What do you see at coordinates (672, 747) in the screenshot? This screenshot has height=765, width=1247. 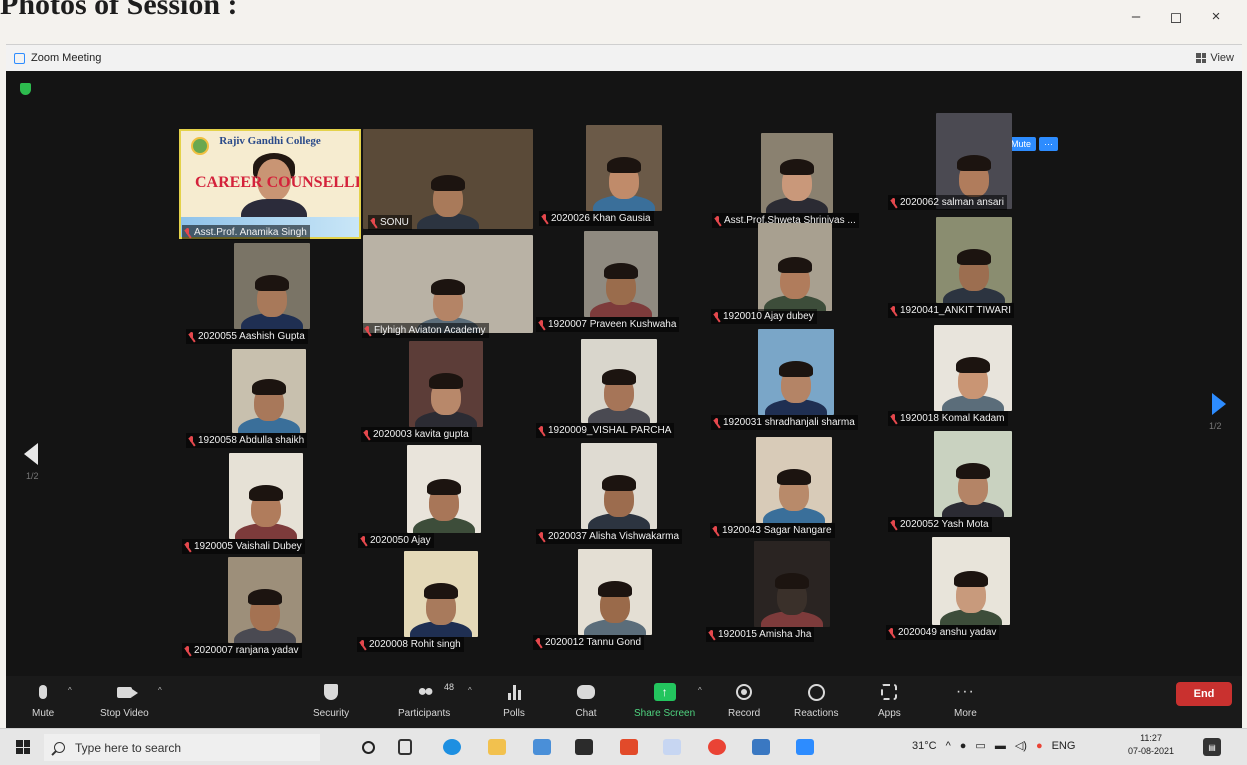 I see `app-icon` at bounding box center [672, 747].